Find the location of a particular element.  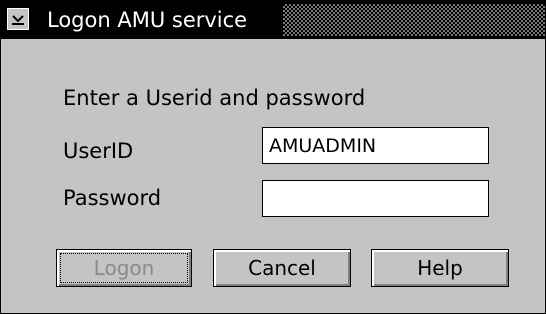

prompt-text: Enter a Userid and password is located at coordinates (214, 98).